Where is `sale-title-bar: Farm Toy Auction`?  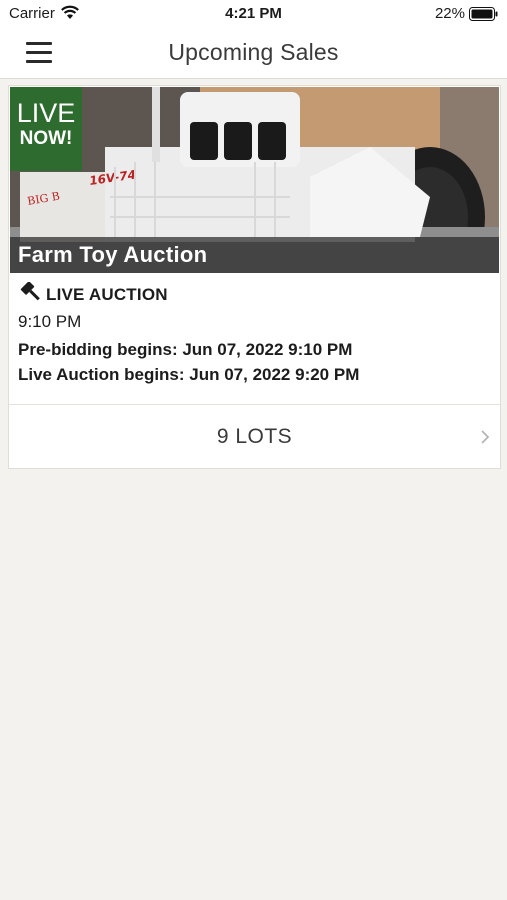
sale-title-bar: Farm Toy Auction is located at coordinates (254, 255).